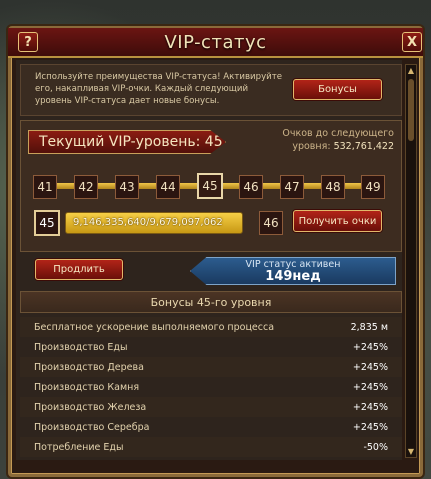 Image resolution: width=431 pixels, height=479 pixels. Describe the element at coordinates (148, 222) in the screenshot. I see `vip-progress-text: 9,146,335,640/9,679,097,062` at that location.